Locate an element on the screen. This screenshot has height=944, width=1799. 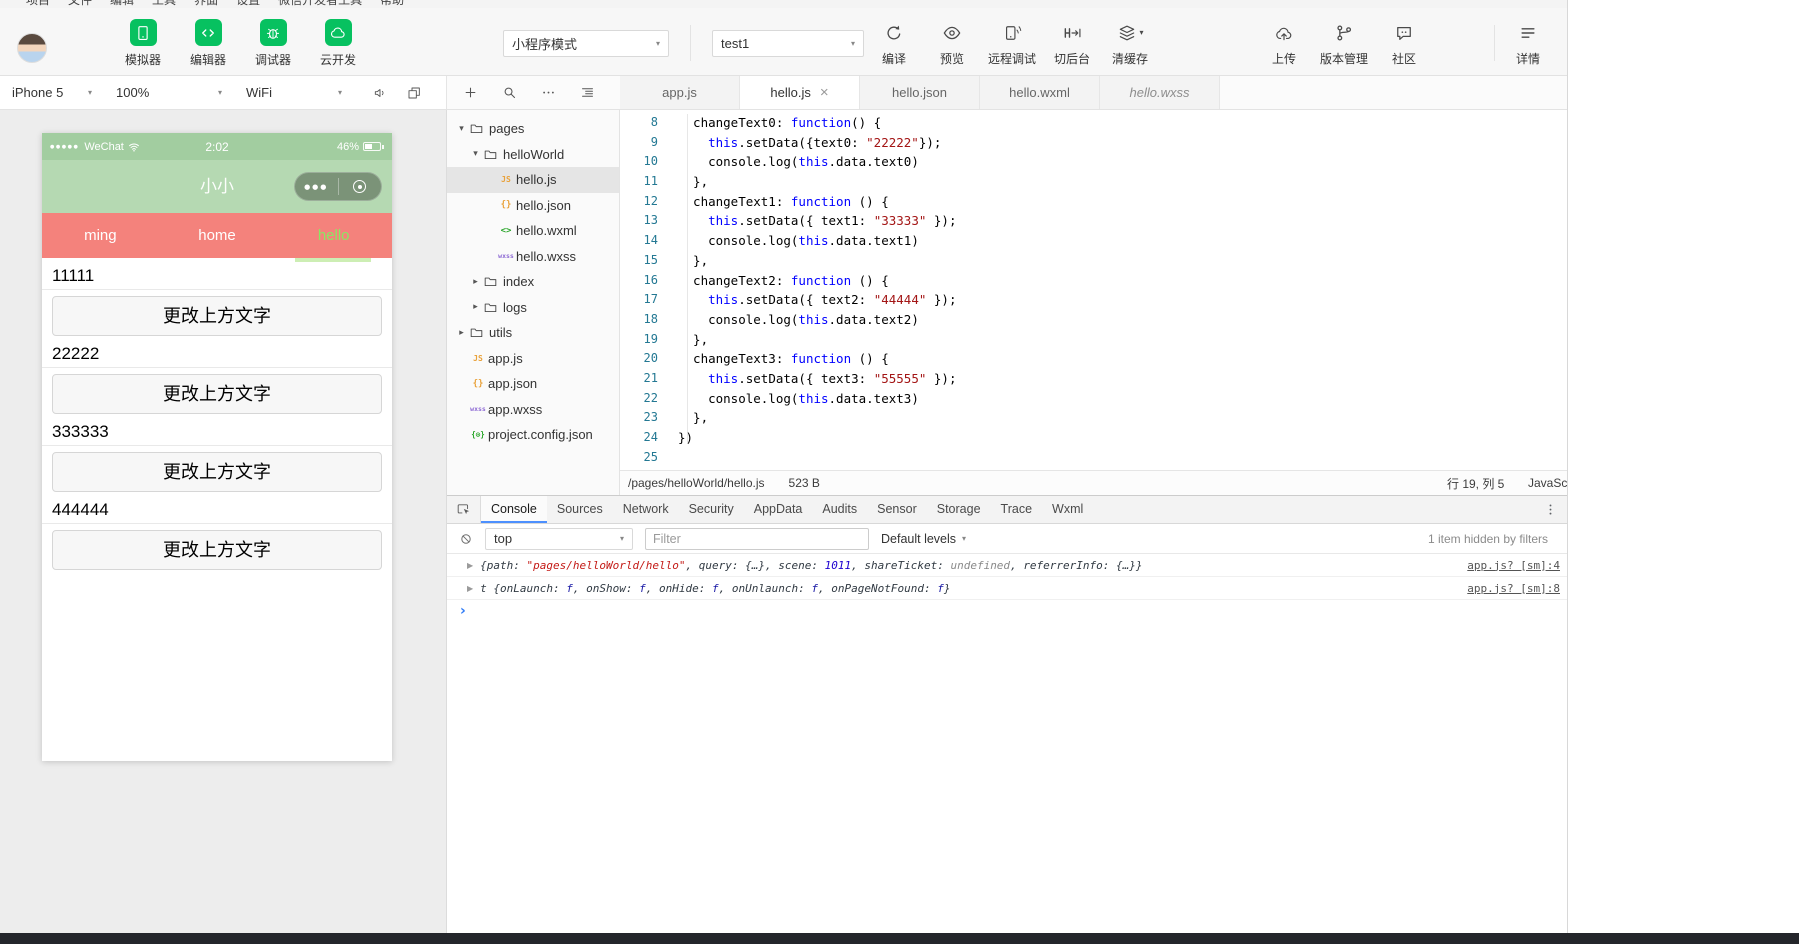
device-select: iPhone 5 ▾ is located at coordinates (52, 92).